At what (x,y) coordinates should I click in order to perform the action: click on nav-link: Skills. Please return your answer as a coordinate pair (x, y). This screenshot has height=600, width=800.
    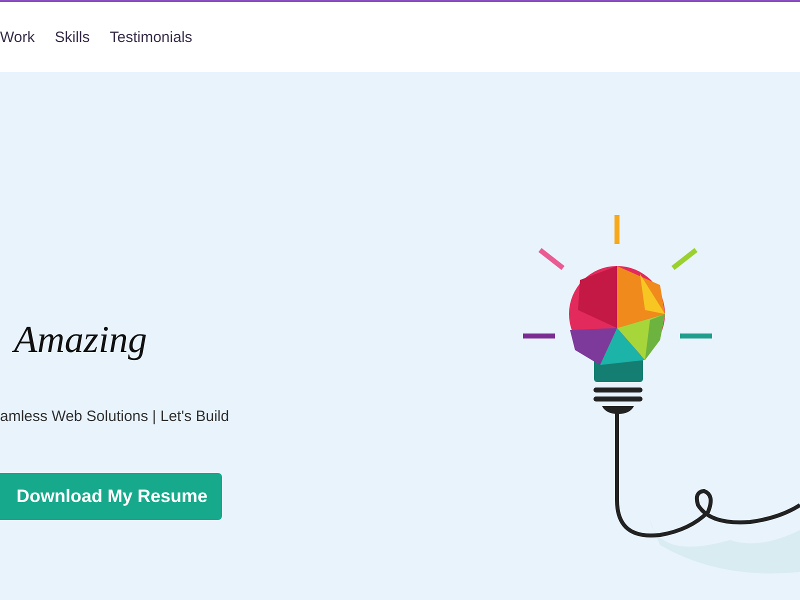
    Looking at the image, I should click on (72, 37).